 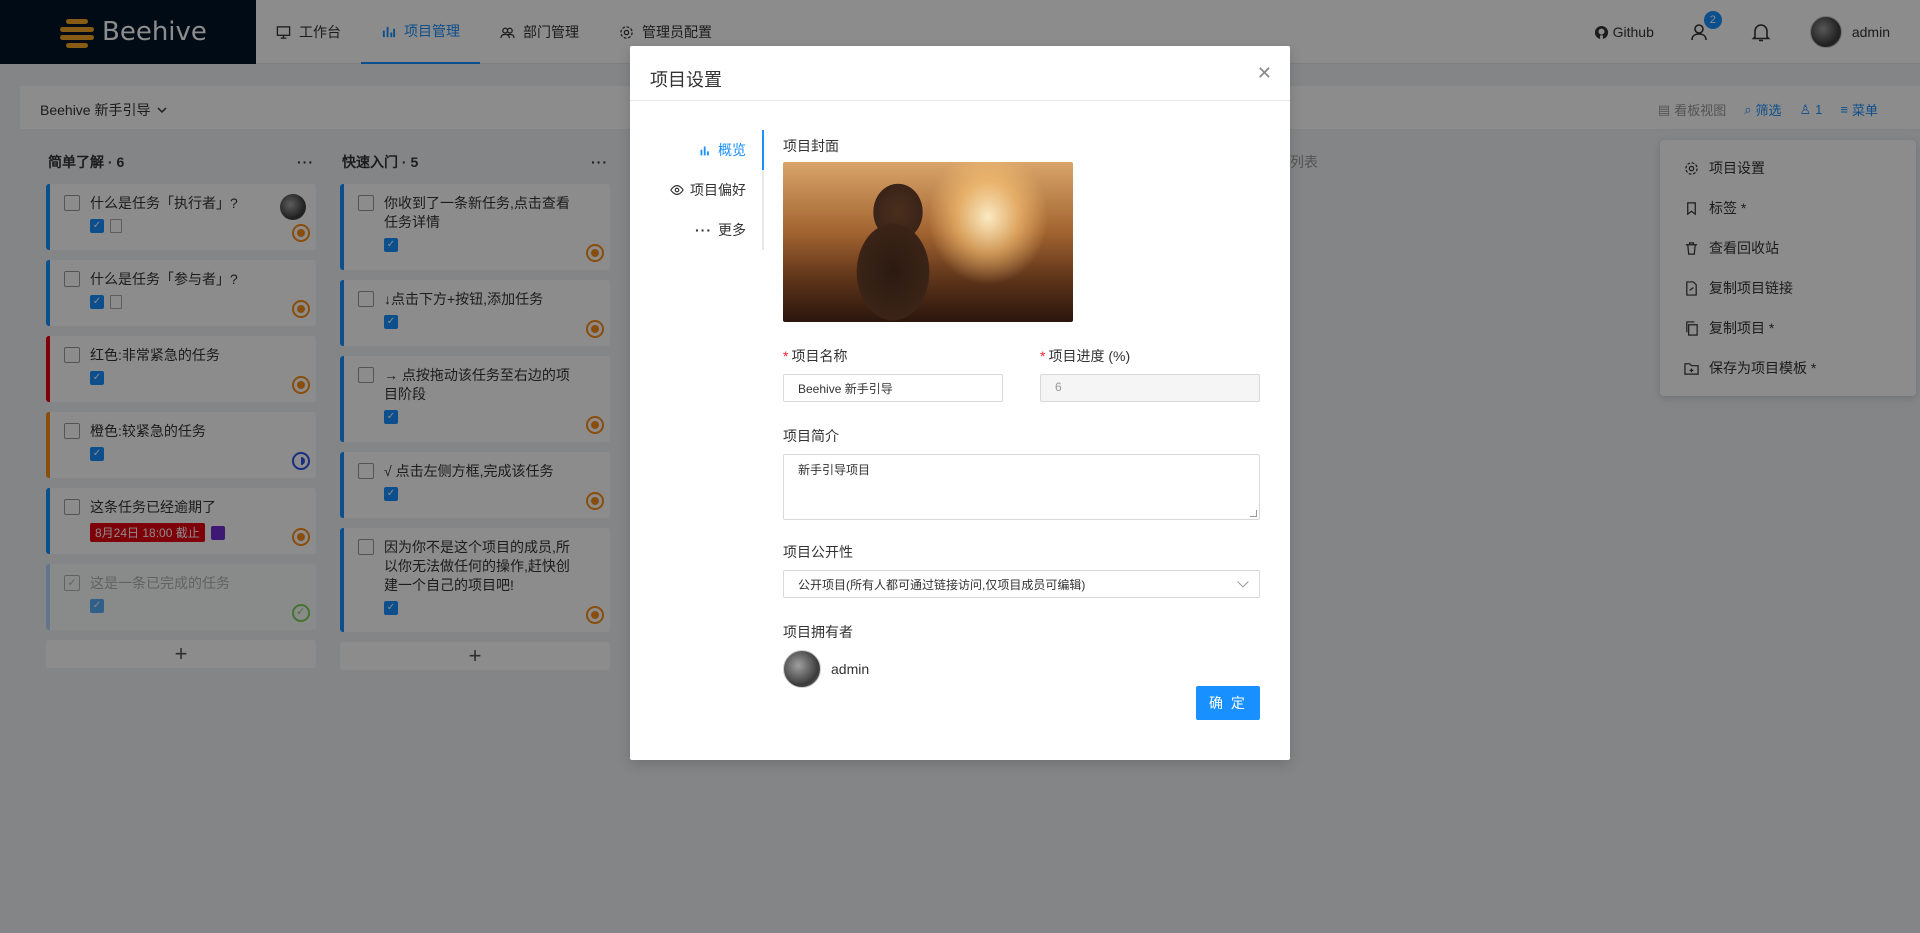 What do you see at coordinates (818, 552) in the screenshot?
I see `visibility-label: 项目公开性` at bounding box center [818, 552].